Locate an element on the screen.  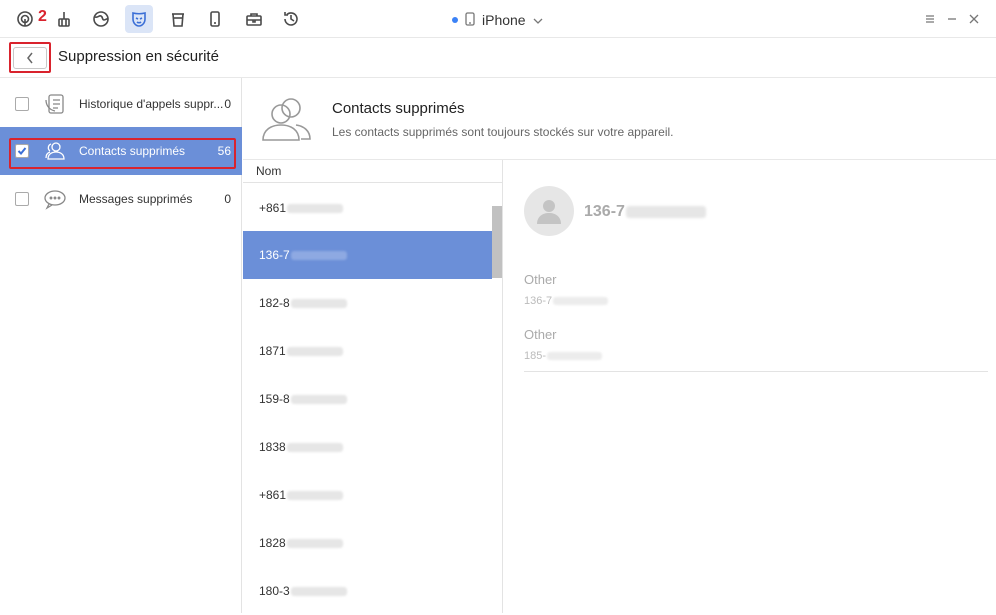
annotation-step-2: 2 is located at coordinates (42, 16).